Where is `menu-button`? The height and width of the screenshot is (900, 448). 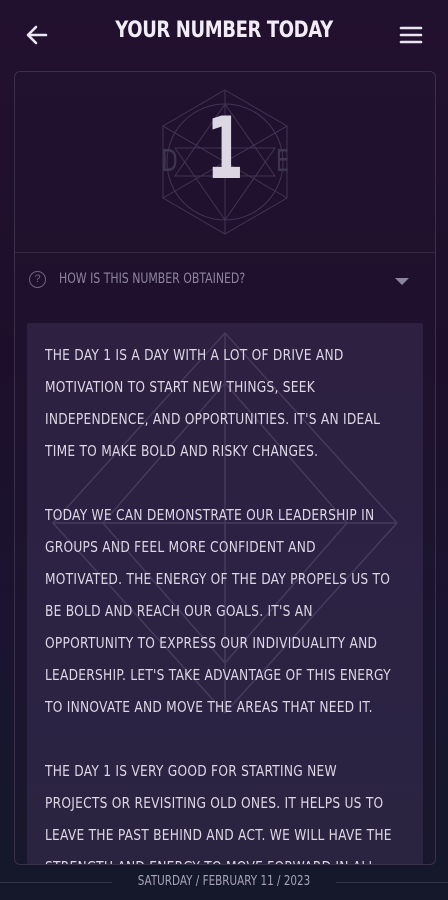
menu-button is located at coordinates (411, 35).